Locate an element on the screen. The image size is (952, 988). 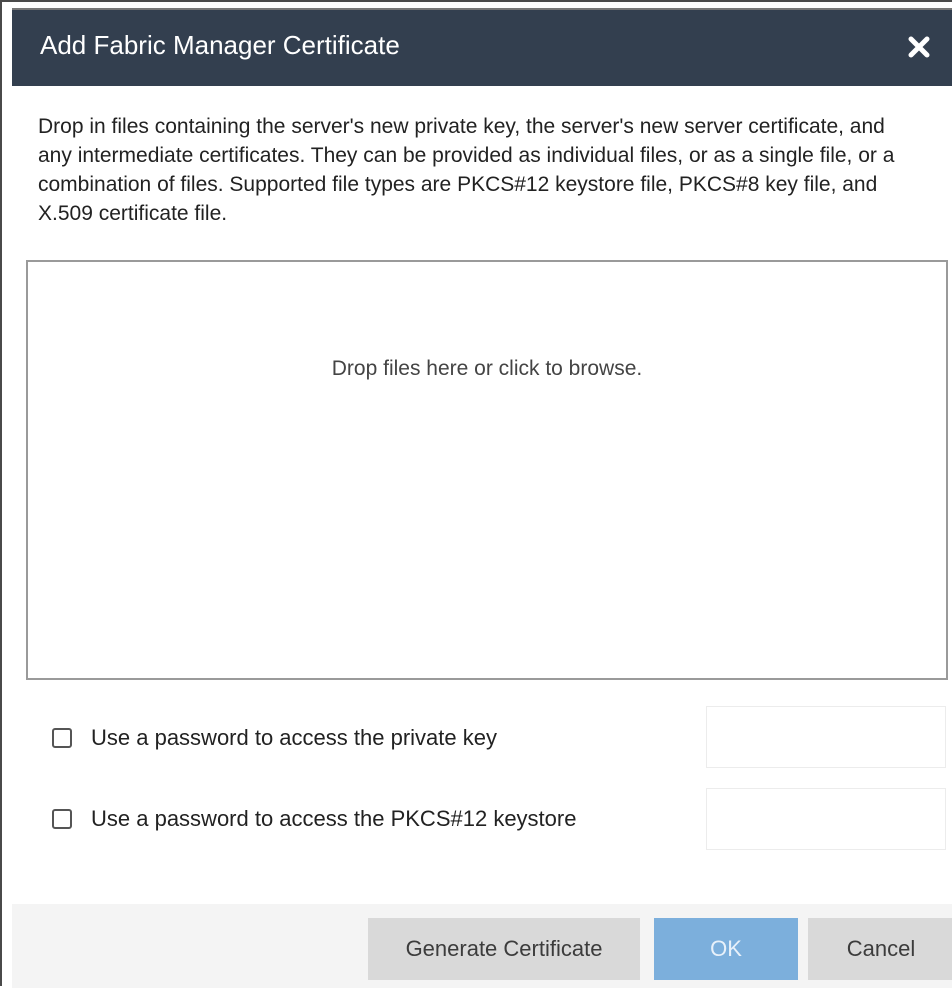
ok-button: OK is located at coordinates (726, 949).